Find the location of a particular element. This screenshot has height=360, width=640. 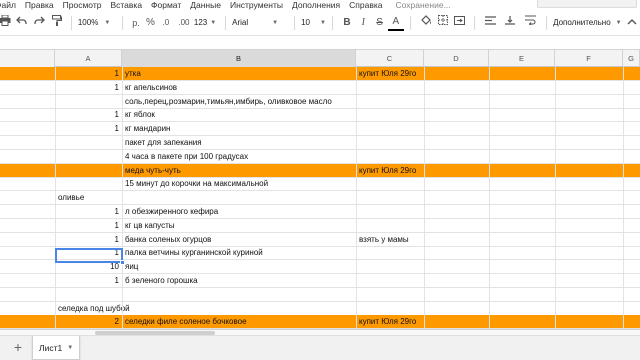

select-all-corner is located at coordinates (27, 58).